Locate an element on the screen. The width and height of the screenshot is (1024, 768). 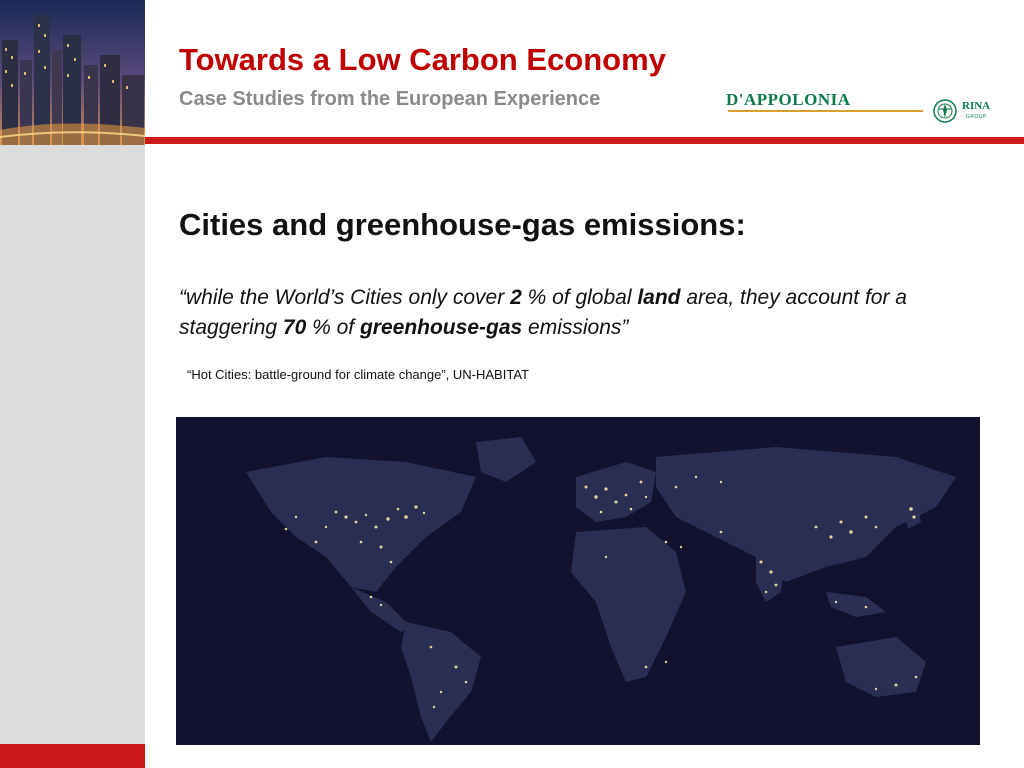
quote-bold-number: 70 is located at coordinates (294, 327).